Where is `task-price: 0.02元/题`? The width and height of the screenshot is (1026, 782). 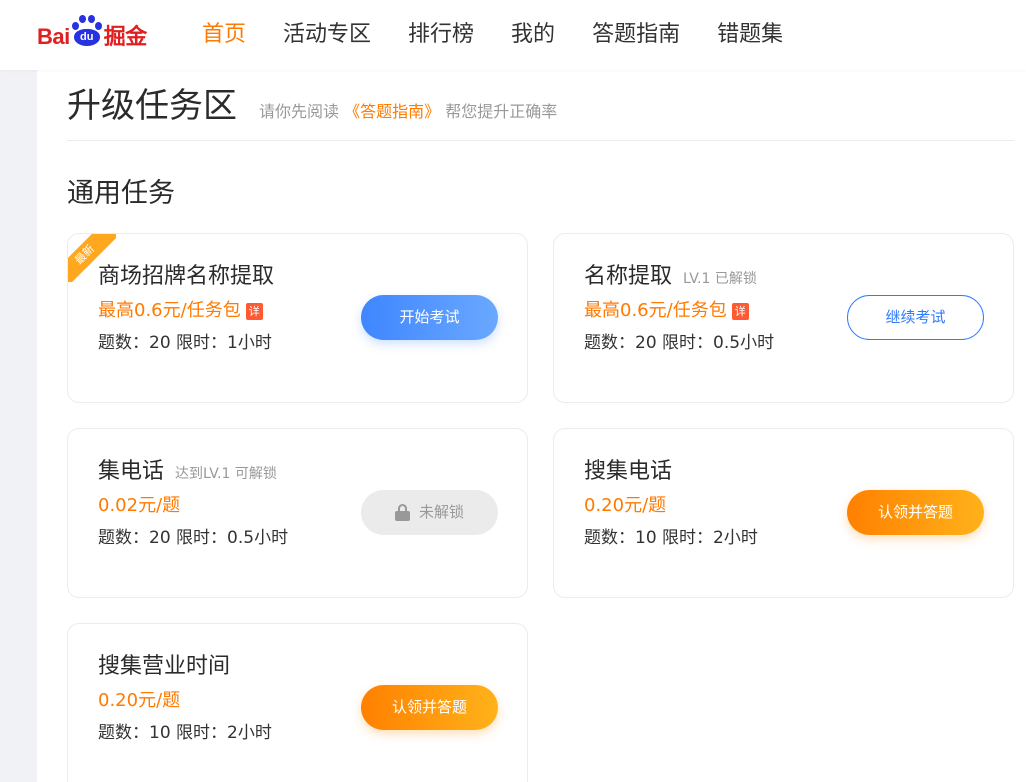 task-price: 0.02元/题 is located at coordinates (139, 506).